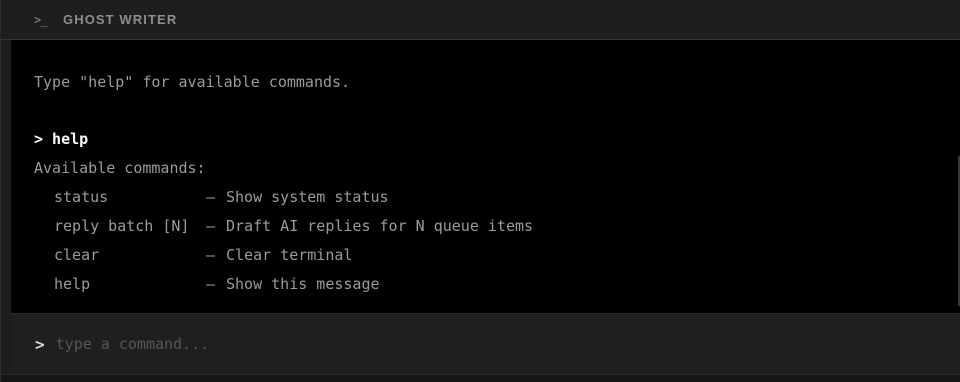  I want to click on command-input, so click(507, 344).